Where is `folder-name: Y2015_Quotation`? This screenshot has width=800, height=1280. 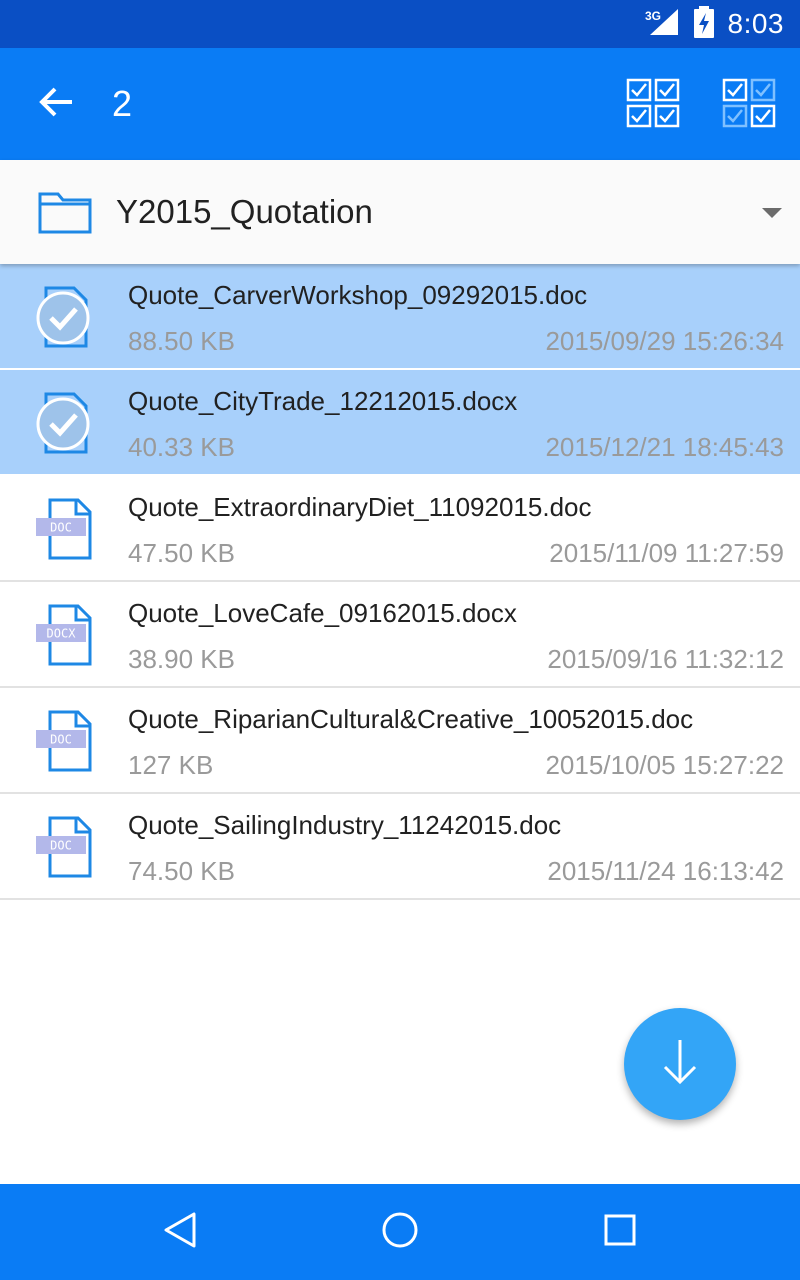
folder-name: Y2015_Quotation is located at coordinates (244, 211).